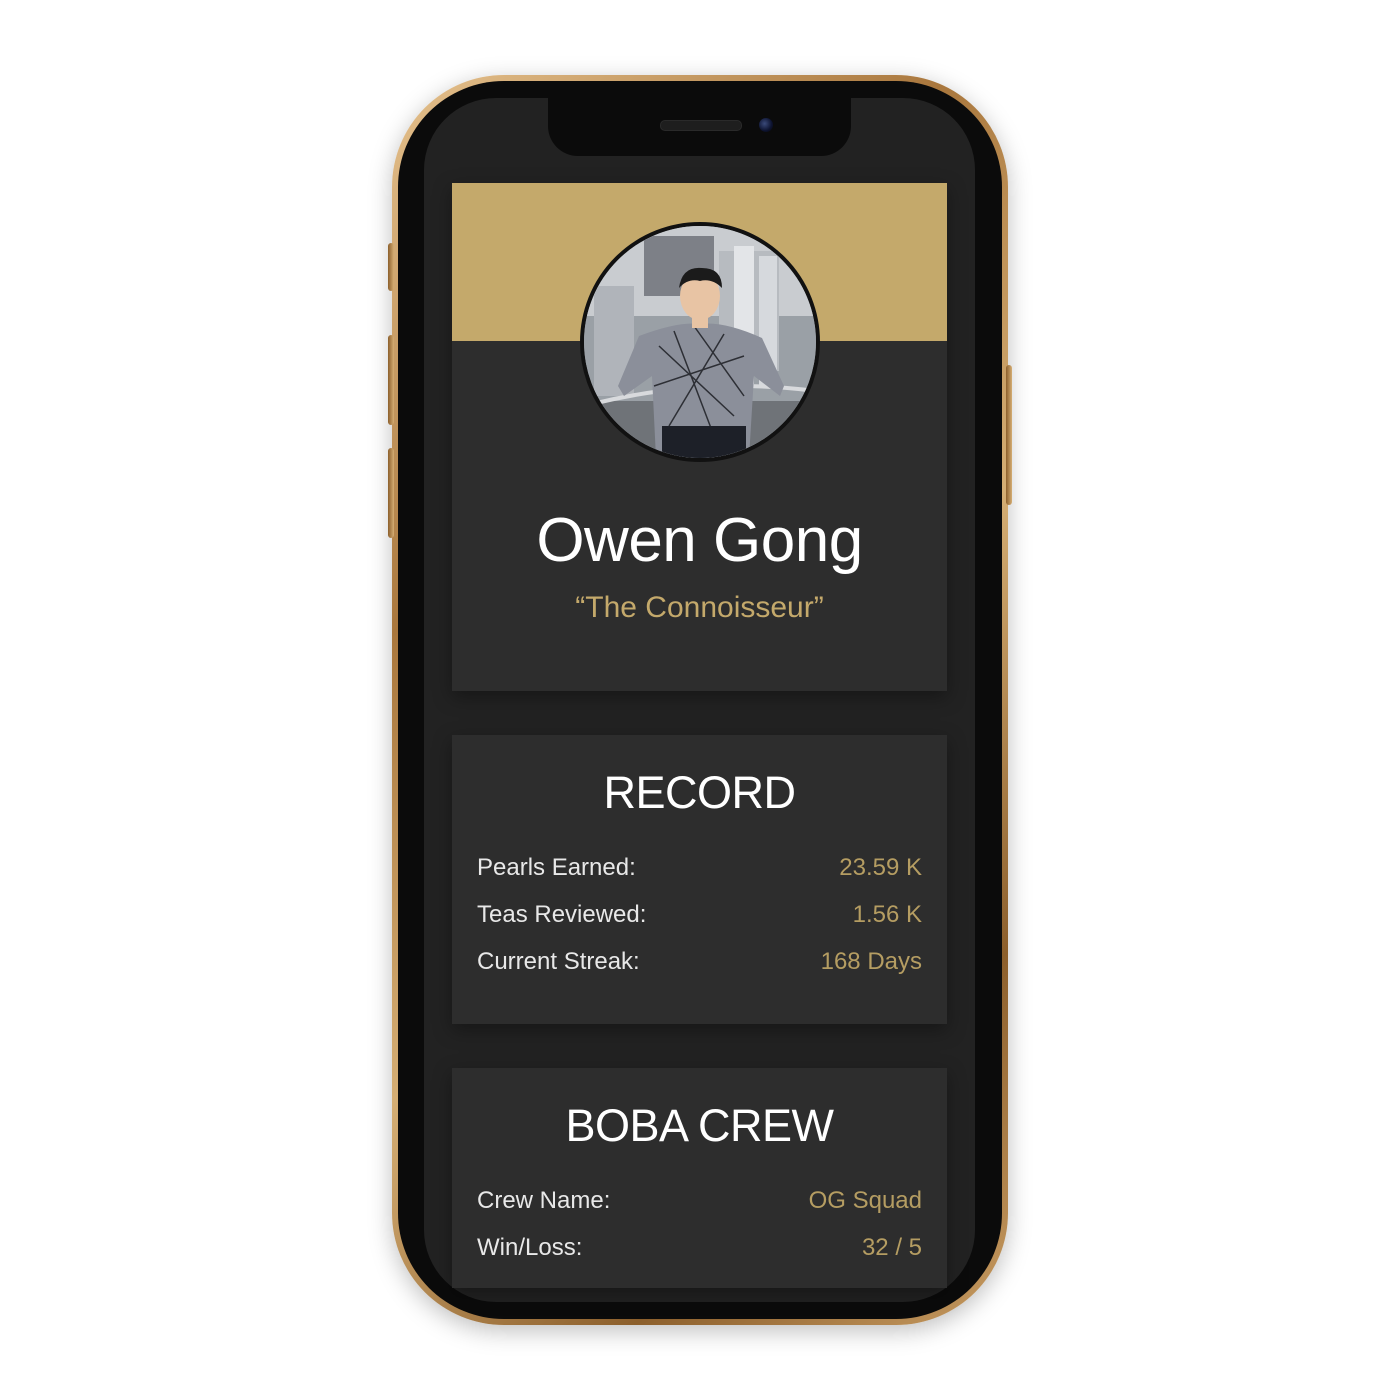  What do you see at coordinates (701, 125) in the screenshot?
I see `speaker-grille` at bounding box center [701, 125].